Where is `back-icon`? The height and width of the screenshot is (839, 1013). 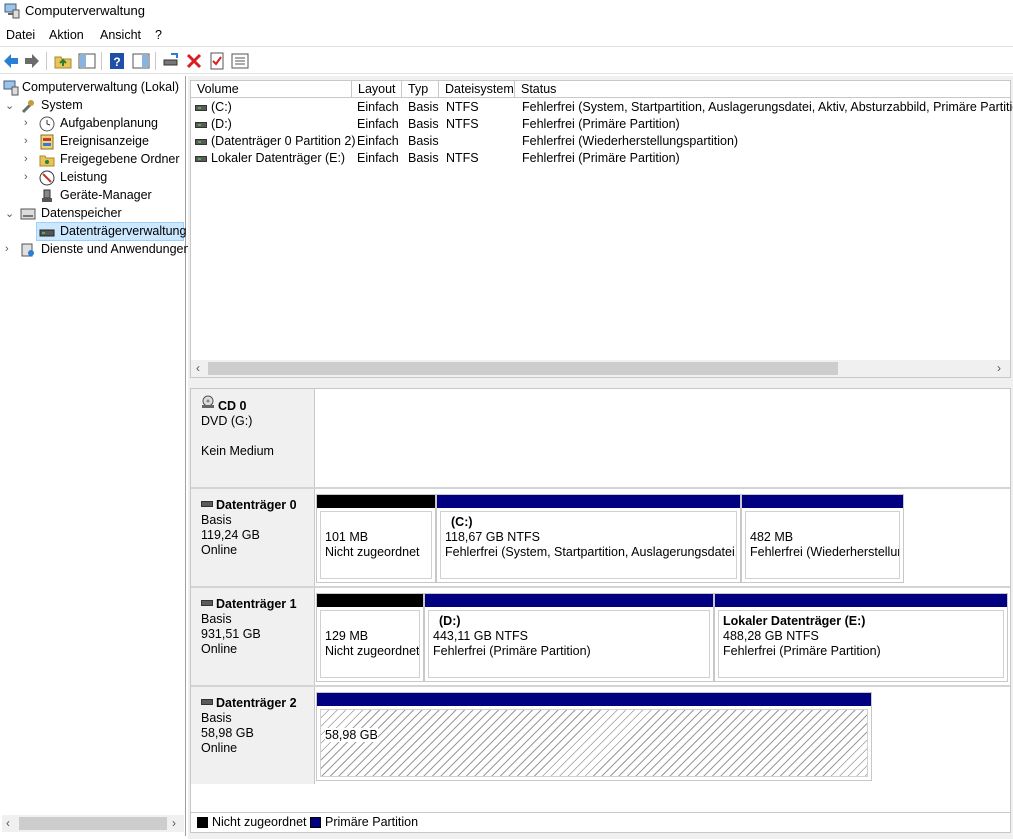
back-icon is located at coordinates (11, 61).